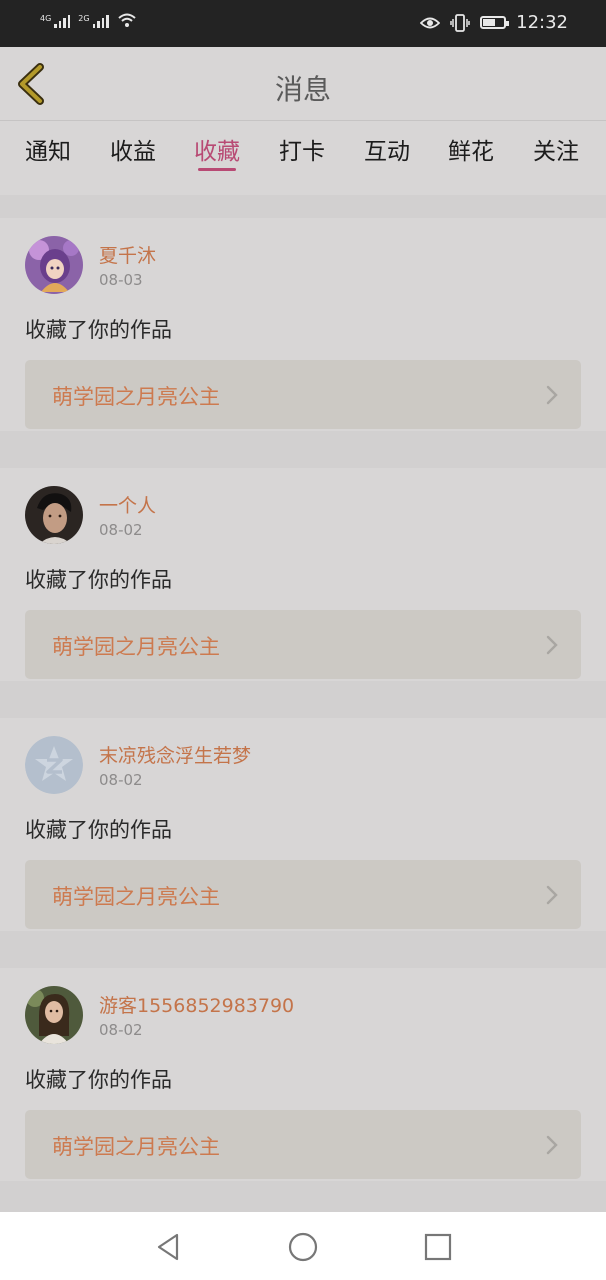 The height and width of the screenshot is (1280, 606). Describe the element at coordinates (460, 22) in the screenshot. I see `vibrate-icon` at that location.